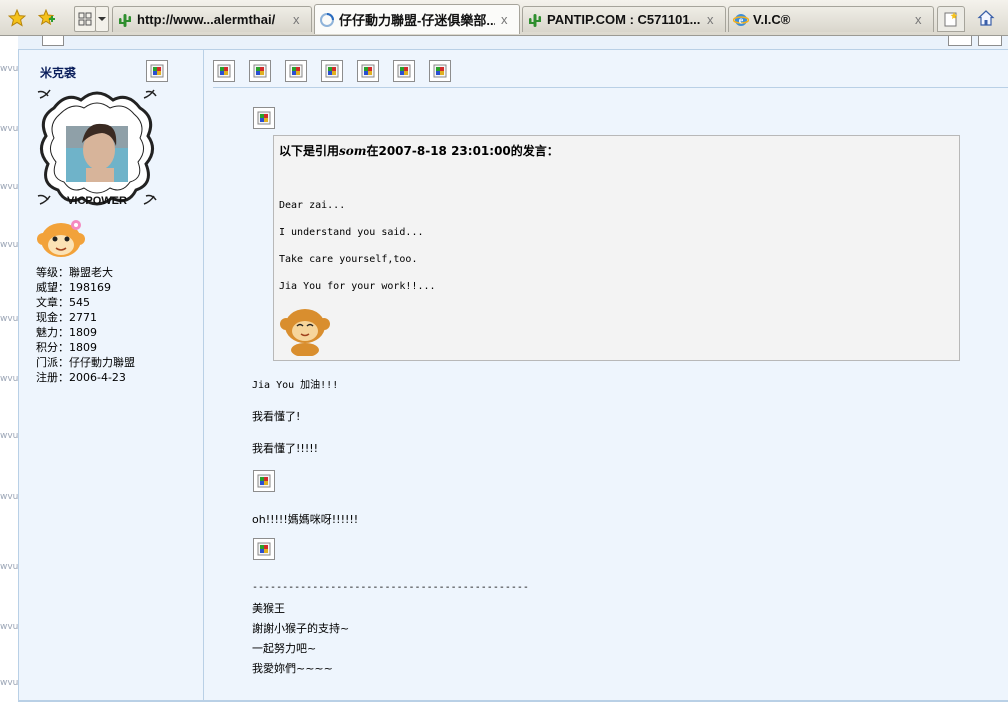 The image size is (1008, 706). I want to click on tab-label: http://www...alermthai/, so click(206, 19).